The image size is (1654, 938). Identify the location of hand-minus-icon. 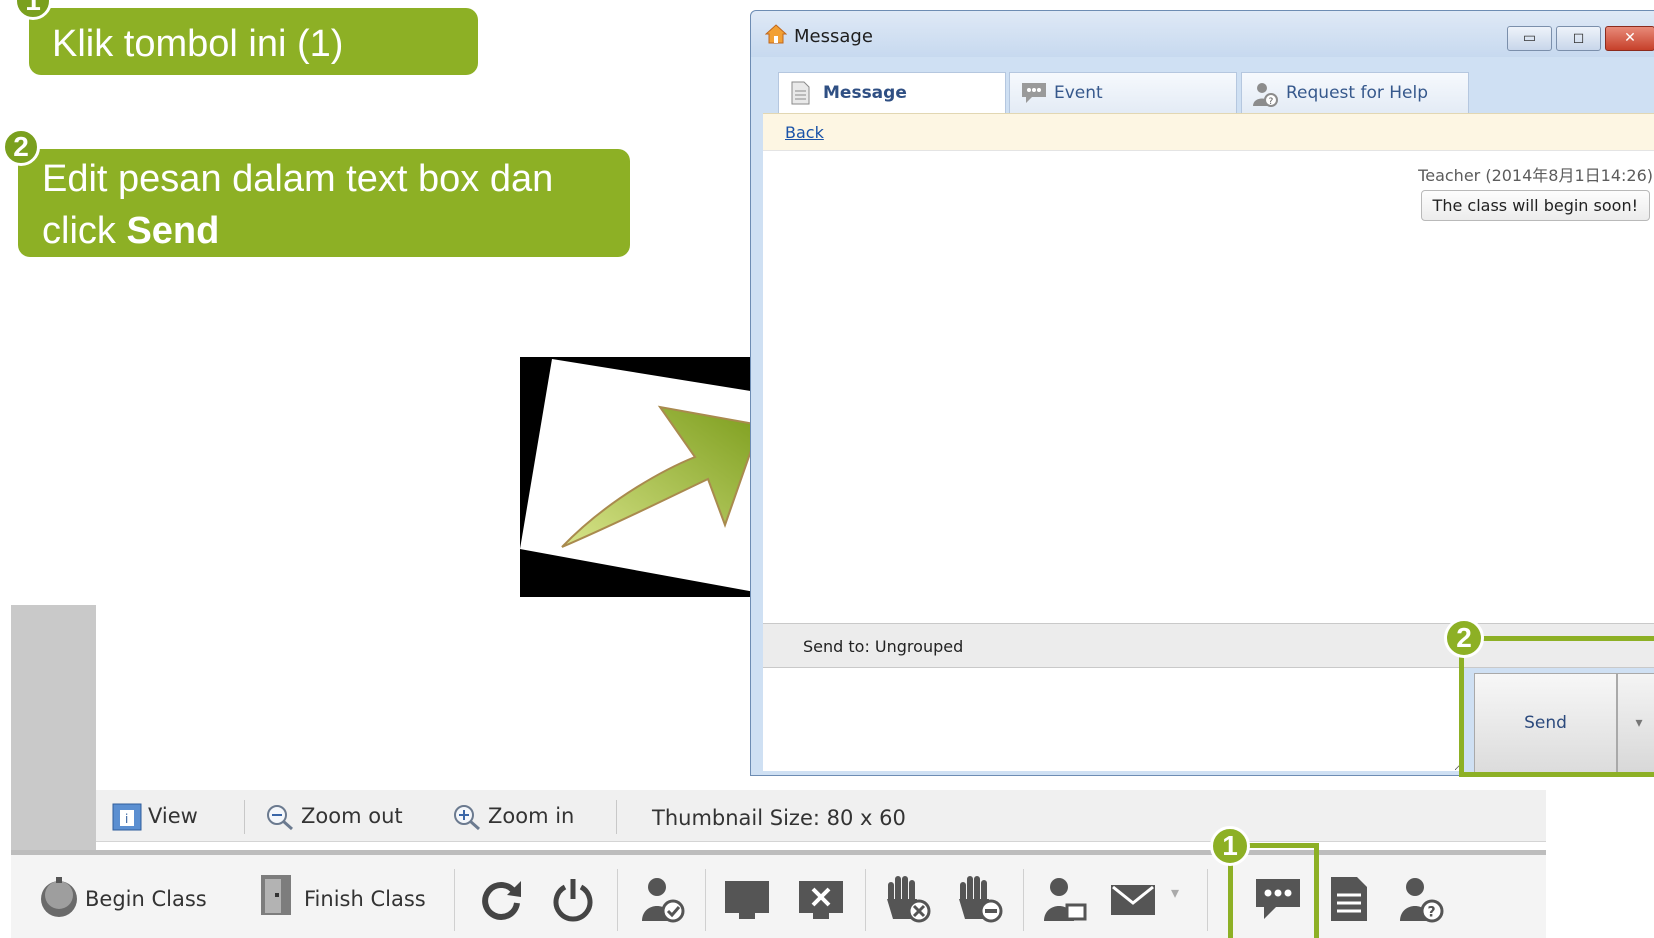
(979, 899).